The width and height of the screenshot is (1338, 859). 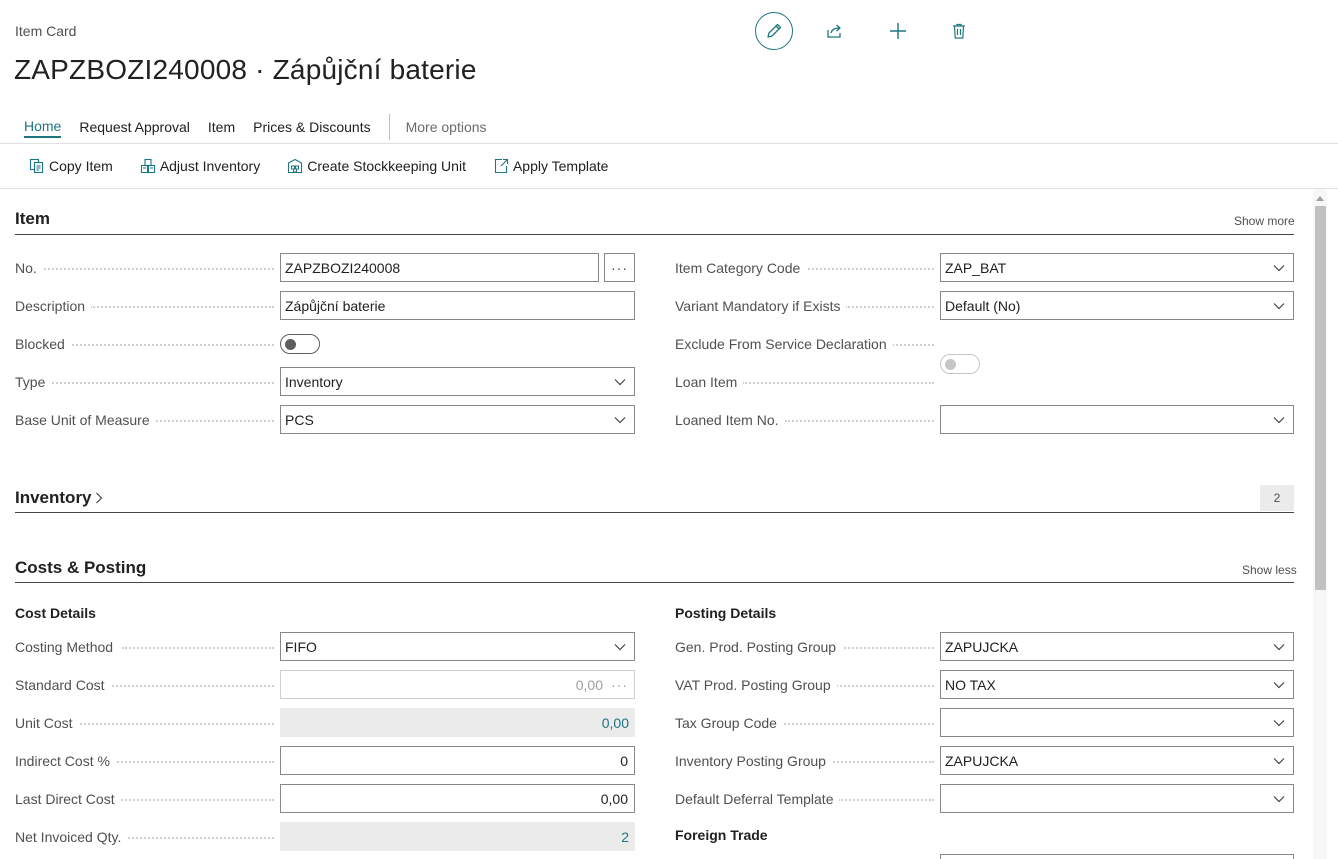 What do you see at coordinates (1117, 798) in the screenshot?
I see `default-deferral-template-dropdown` at bounding box center [1117, 798].